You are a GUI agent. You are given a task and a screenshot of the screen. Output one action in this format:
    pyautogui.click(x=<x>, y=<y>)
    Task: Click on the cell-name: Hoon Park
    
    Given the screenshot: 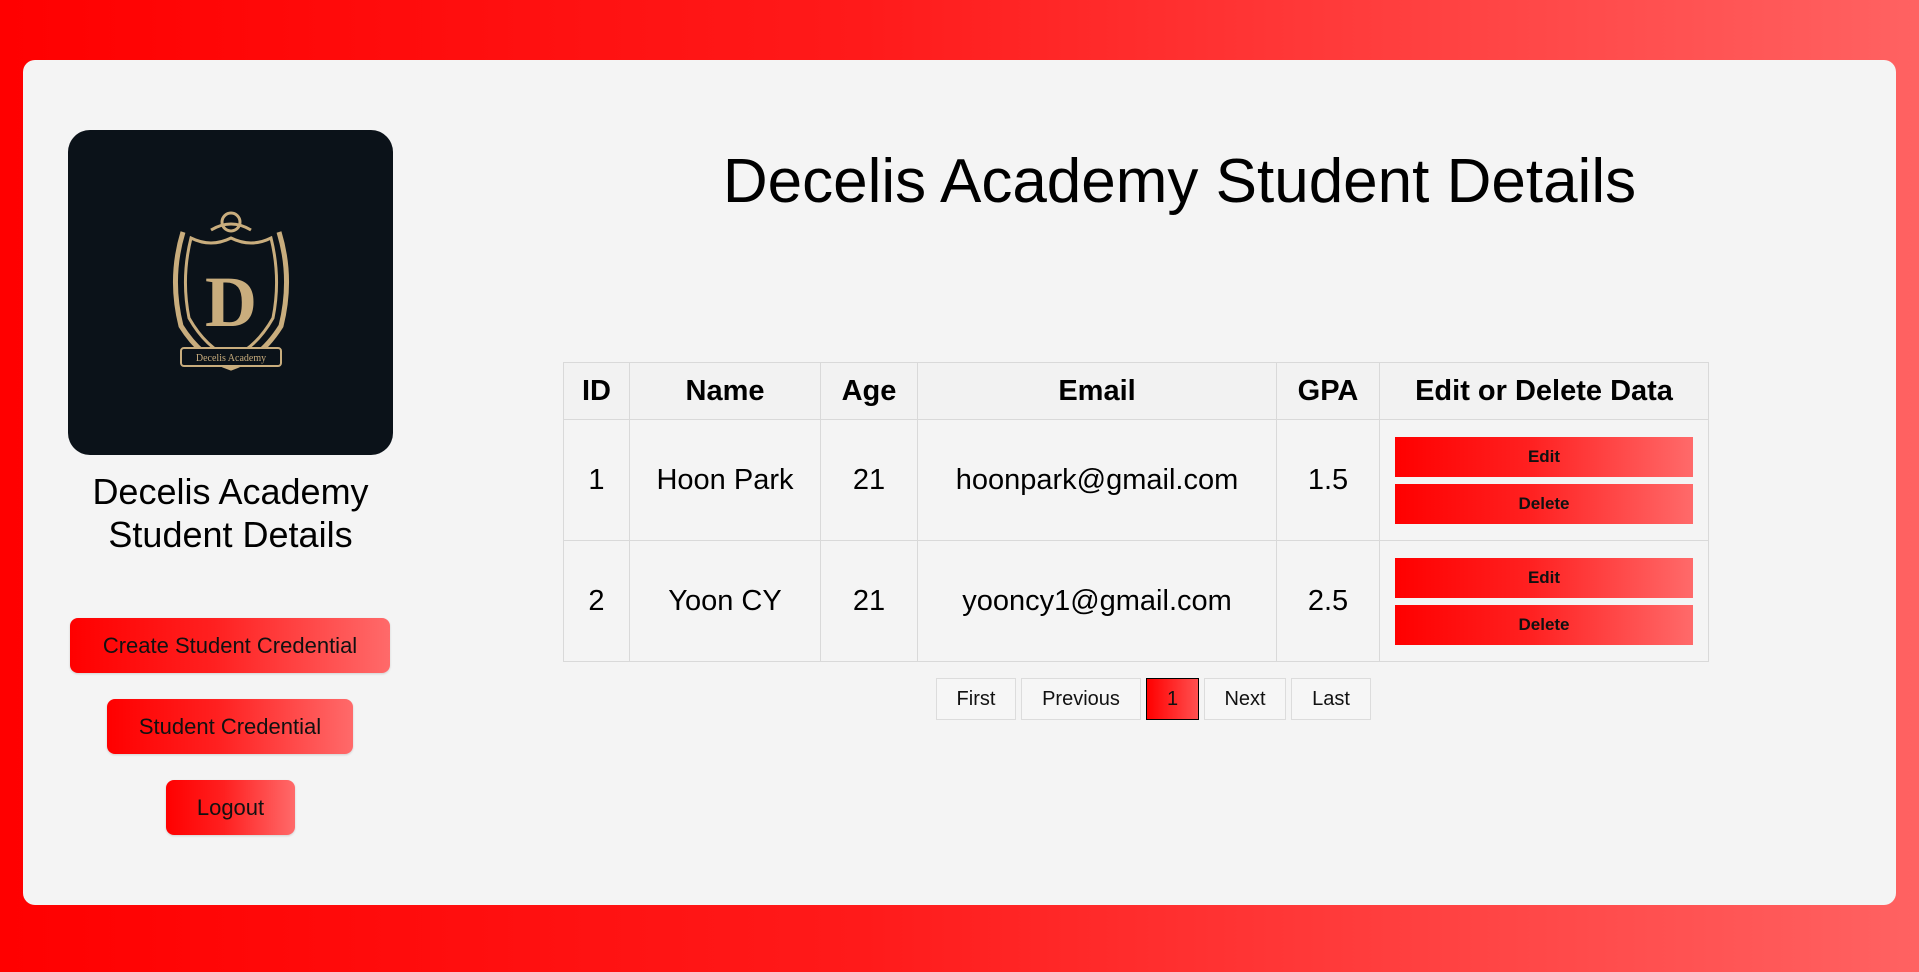 What is the action you would take?
    pyautogui.click(x=725, y=480)
    